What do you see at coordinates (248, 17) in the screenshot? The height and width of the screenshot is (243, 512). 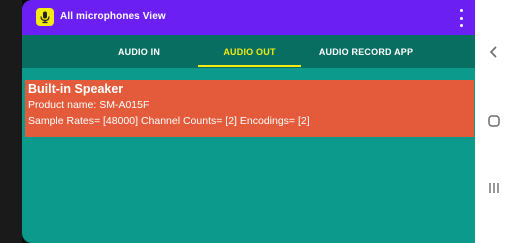 I see `app-bar: All microphones View` at bounding box center [248, 17].